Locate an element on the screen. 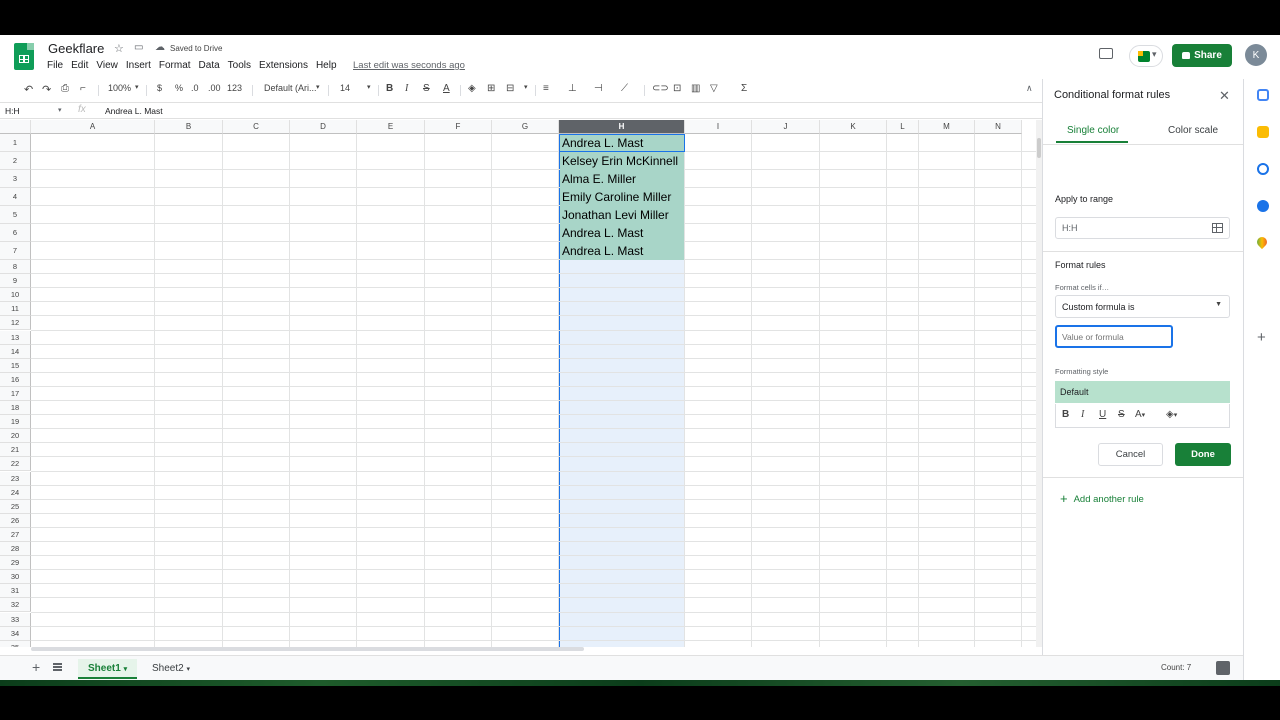 This screenshot has height=720, width=1280. column-header-k: K is located at coordinates (853, 127).